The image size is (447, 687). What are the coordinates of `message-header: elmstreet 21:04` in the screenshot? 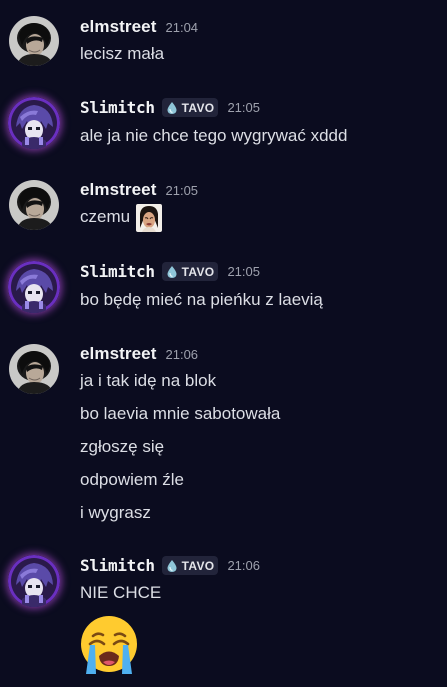 It's located at (139, 27).